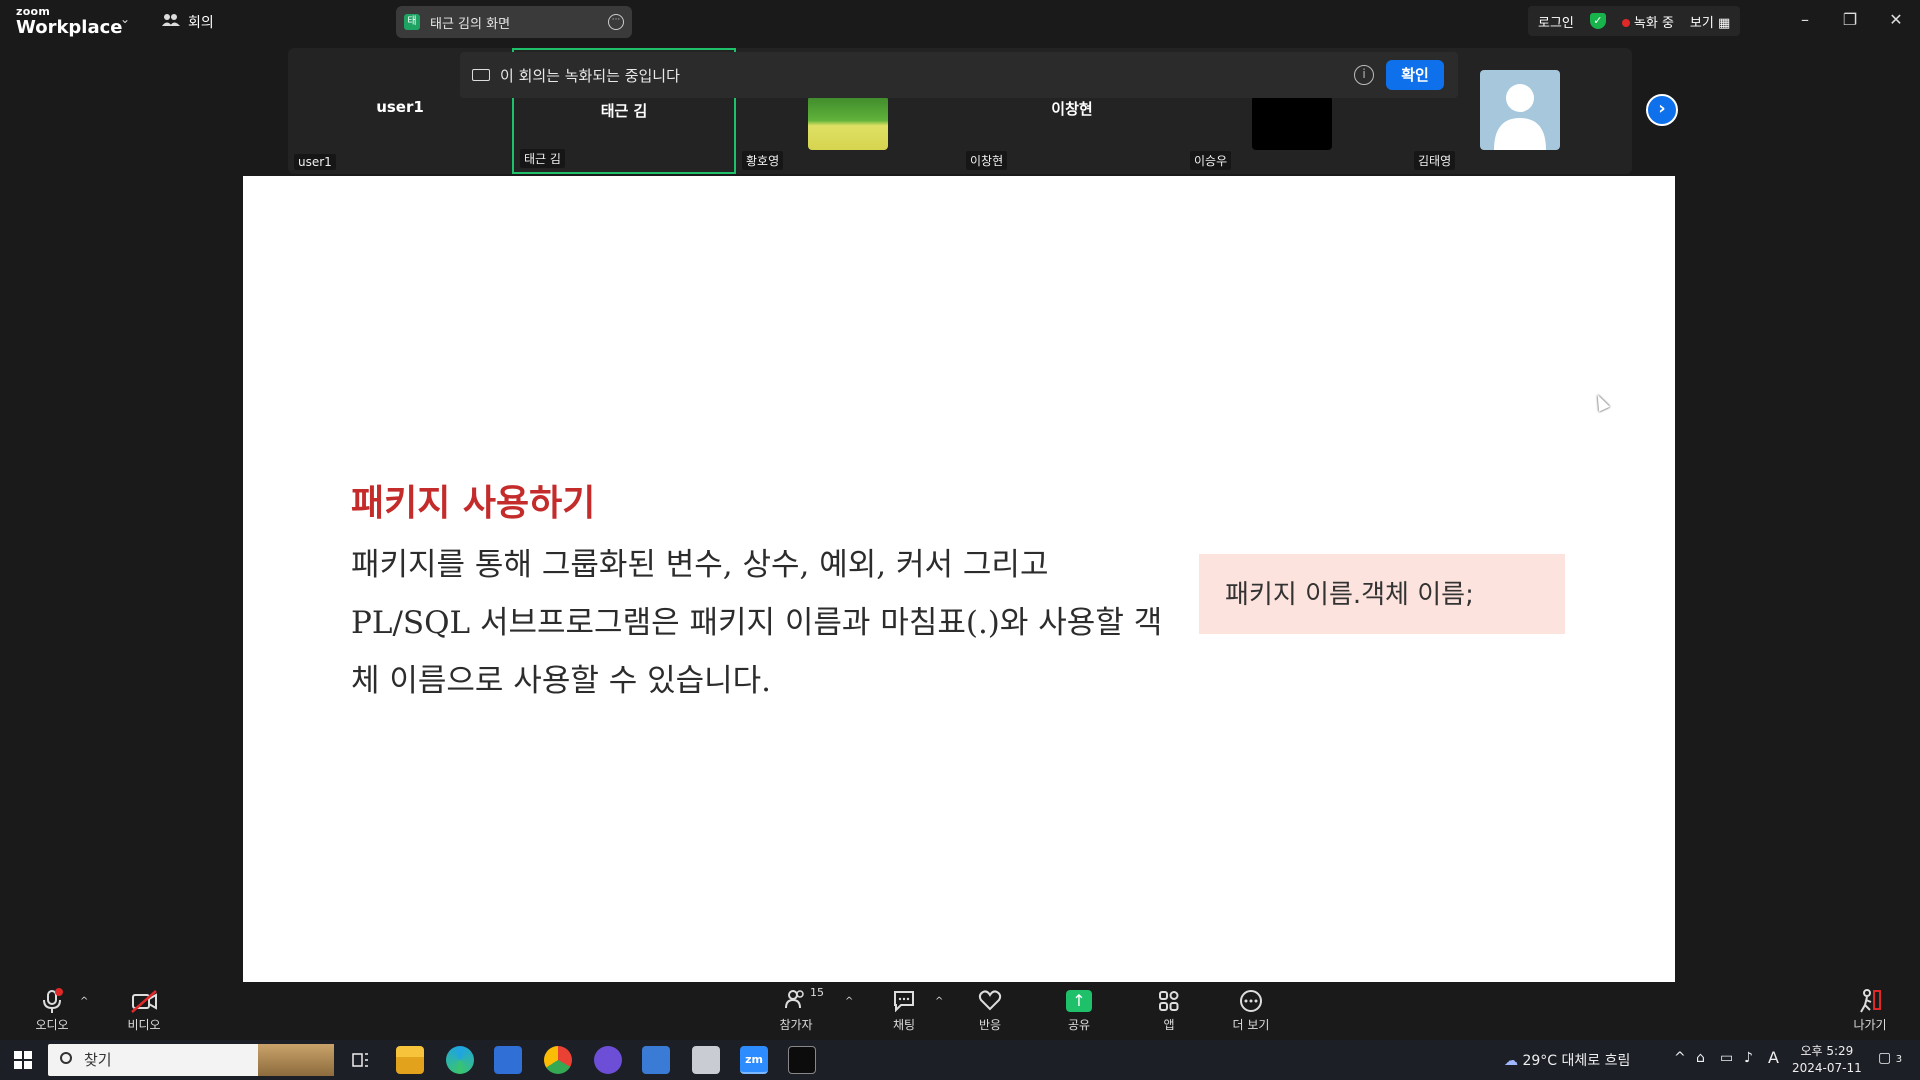  Describe the element at coordinates (508, 1060) in the screenshot. I see `store-icon` at that location.